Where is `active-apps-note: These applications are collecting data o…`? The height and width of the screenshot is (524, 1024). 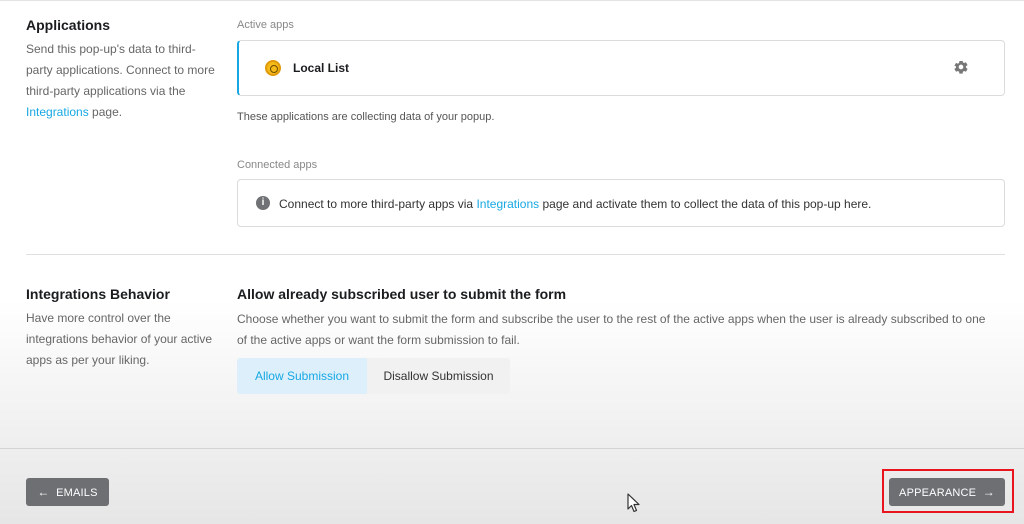
active-apps-note: These applications are collecting data o… is located at coordinates (366, 117).